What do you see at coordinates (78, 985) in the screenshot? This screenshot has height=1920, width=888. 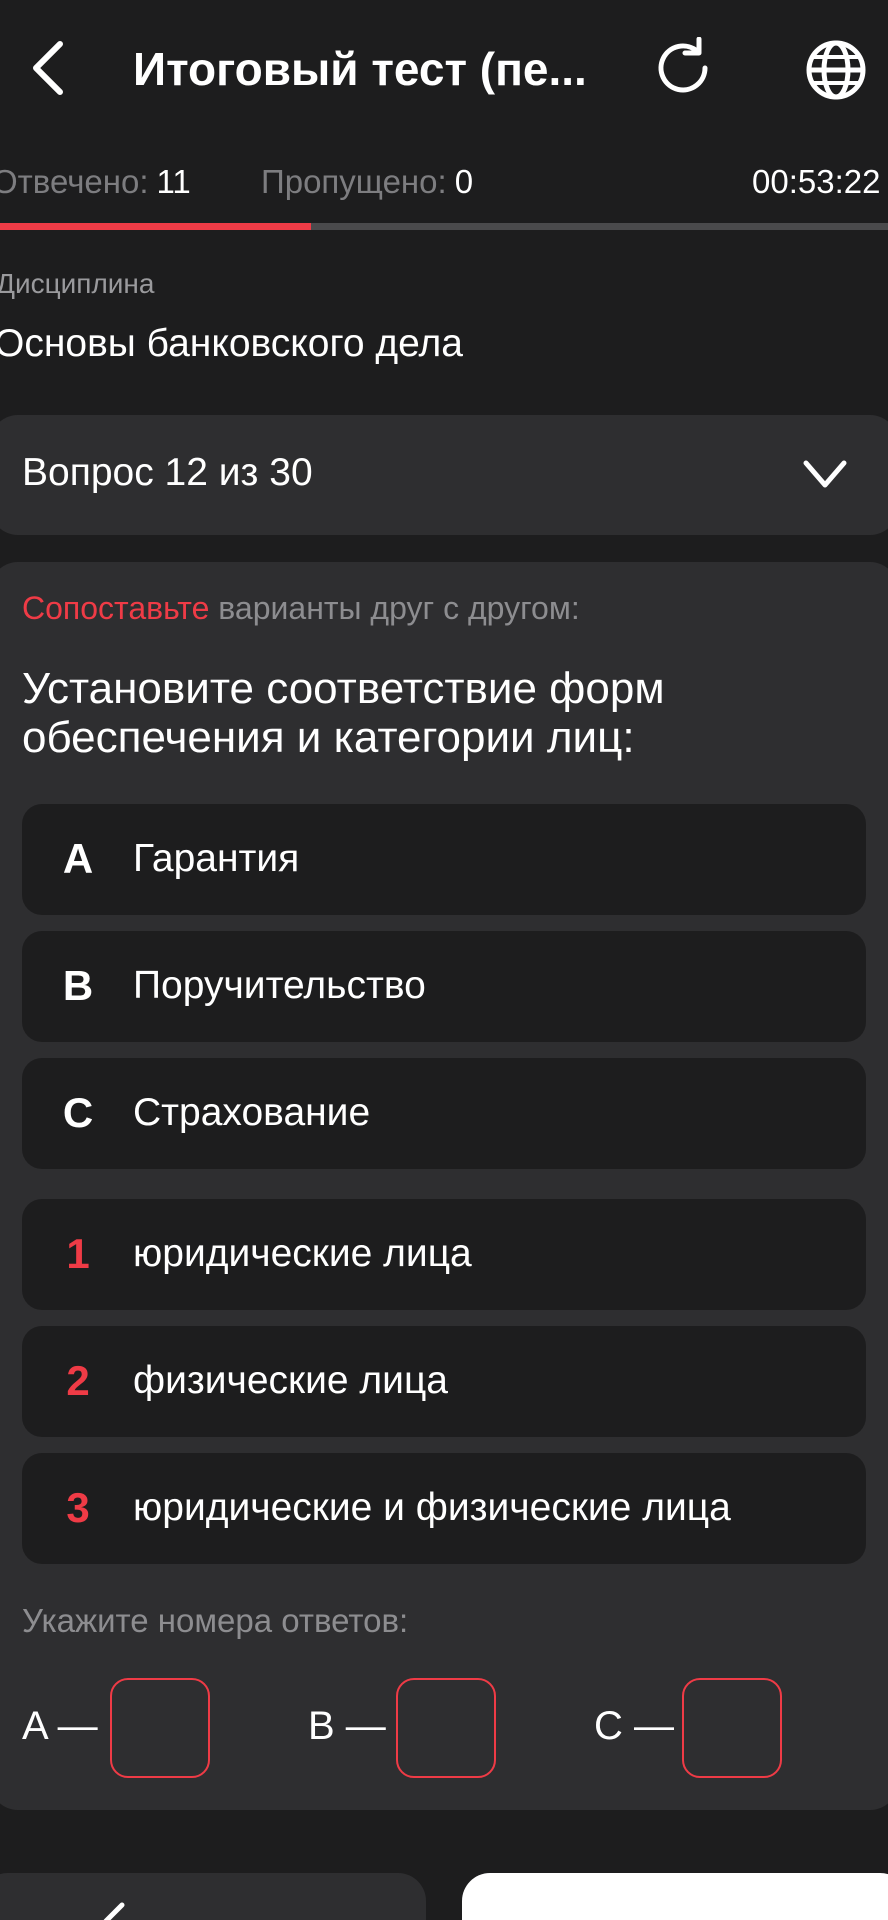 I see `option-key: B` at bounding box center [78, 985].